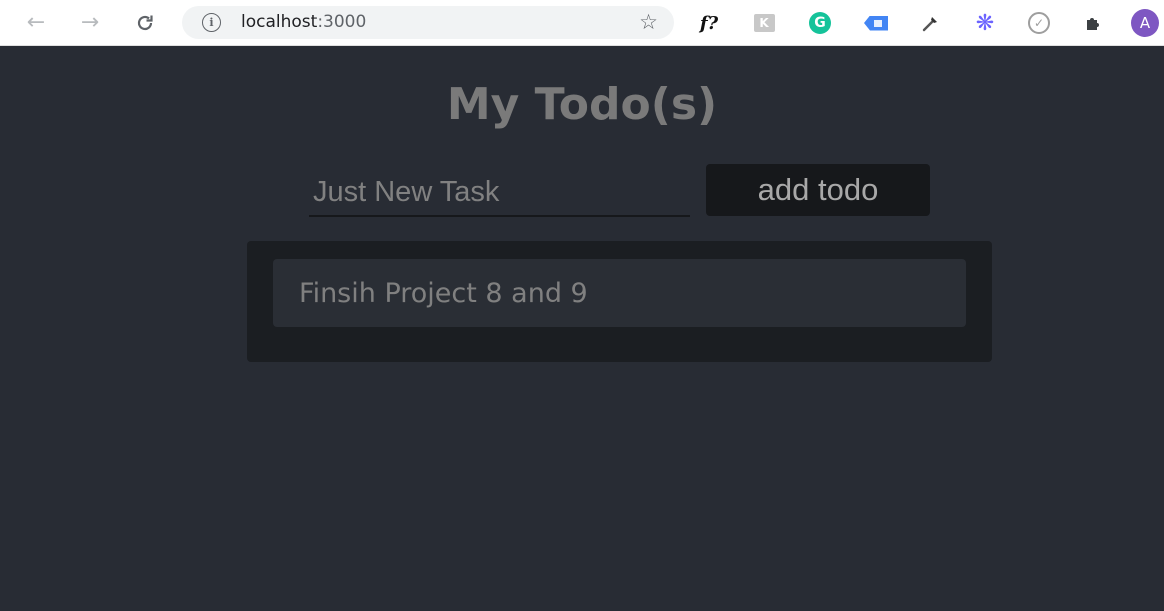 The width and height of the screenshot is (1164, 611). I want to click on url-port: :3000, so click(342, 22).